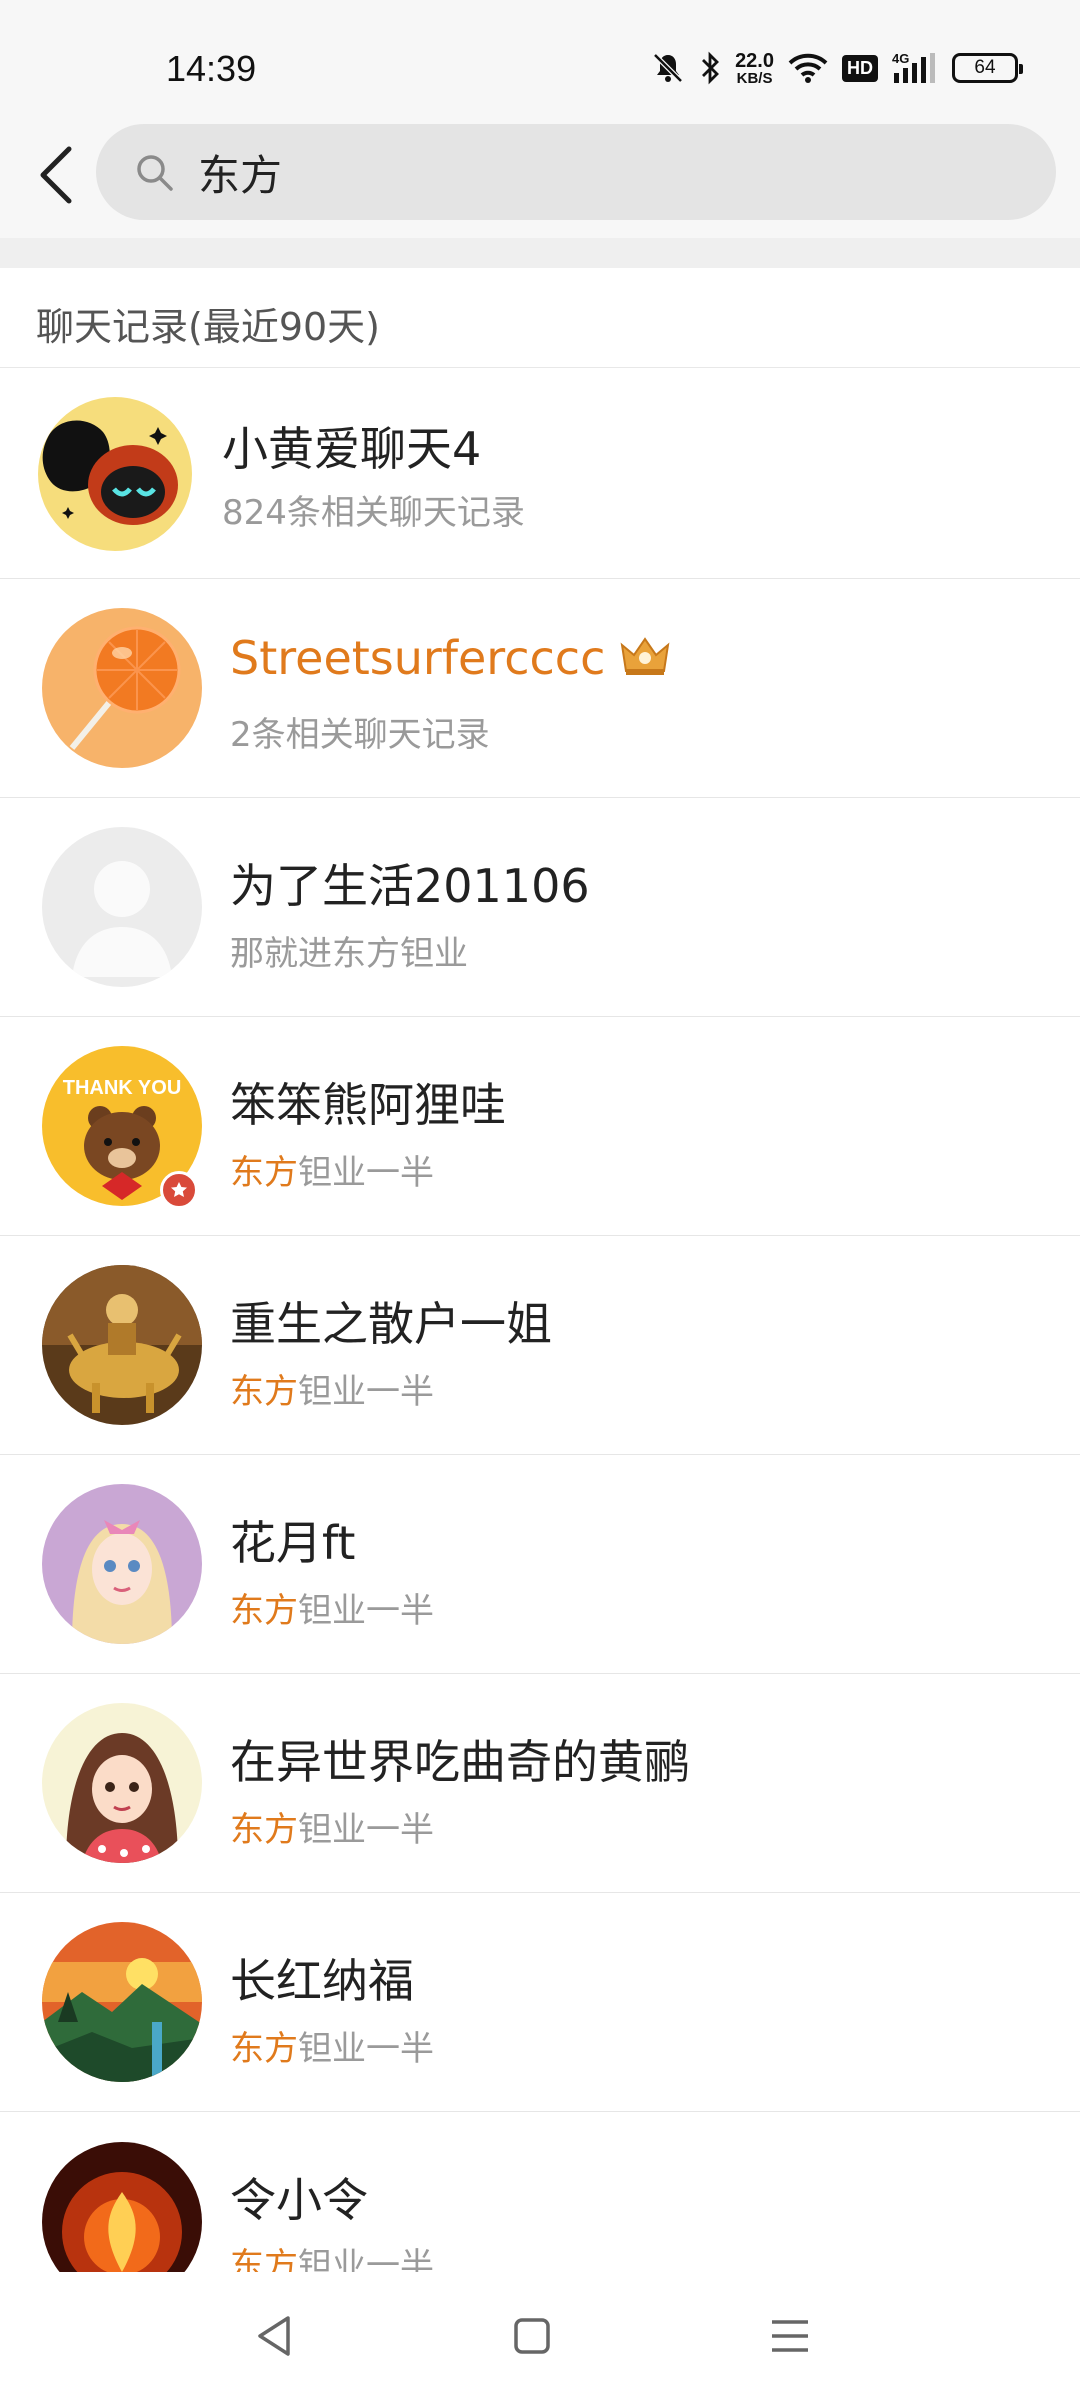 The height and width of the screenshot is (2400, 1080). Describe the element at coordinates (322, 1981) in the screenshot. I see `contact-name: 长红纳福` at that location.